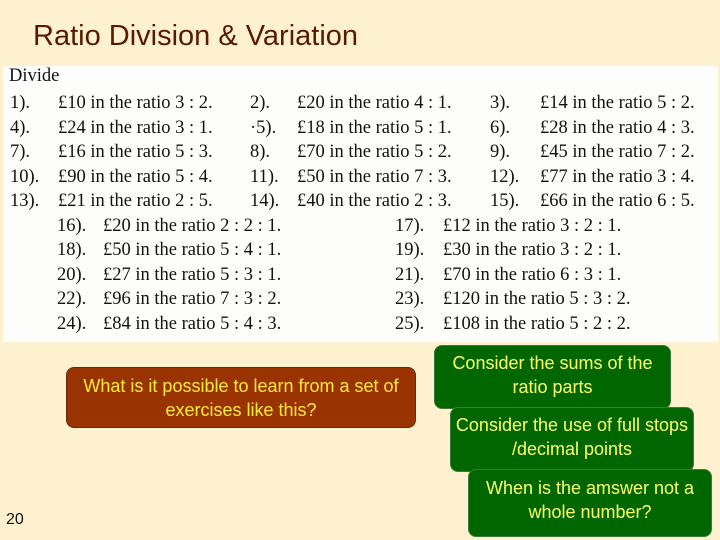 The image size is (720, 540). What do you see at coordinates (505, 177) in the screenshot?
I see `exercise-number: 12).` at bounding box center [505, 177].